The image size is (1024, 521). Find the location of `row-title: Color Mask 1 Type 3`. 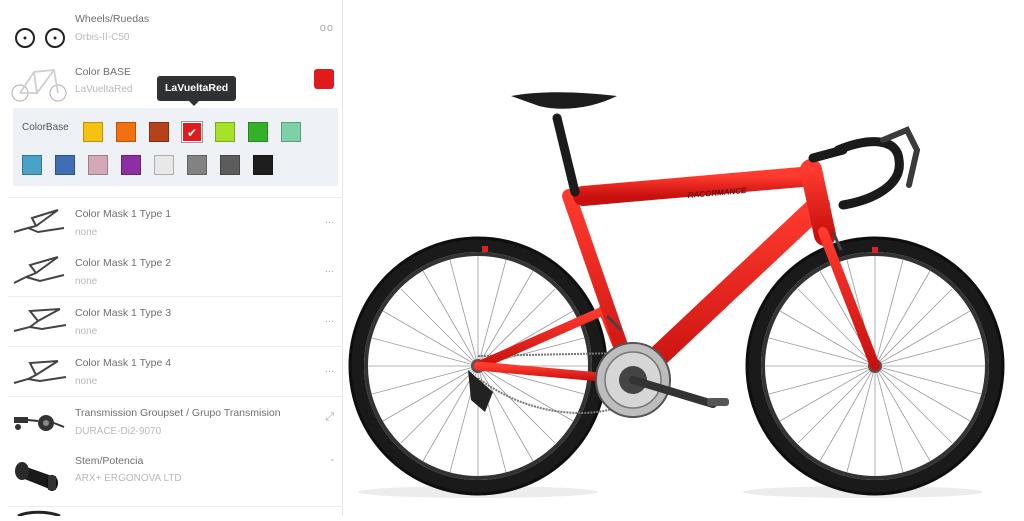

row-title: Color Mask 1 Type 3 is located at coordinates (123, 313).